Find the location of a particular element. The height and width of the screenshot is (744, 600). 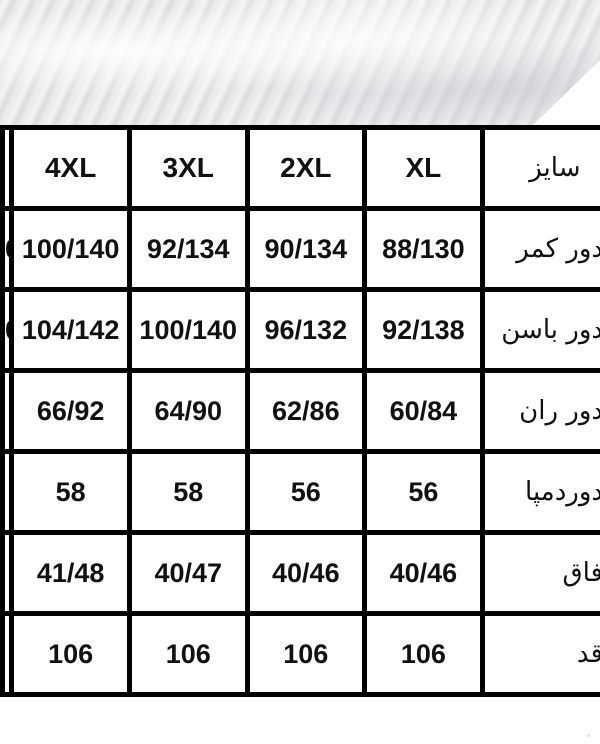

table-row: 58 58 56 56 دوردمپا is located at coordinates (300, 492).